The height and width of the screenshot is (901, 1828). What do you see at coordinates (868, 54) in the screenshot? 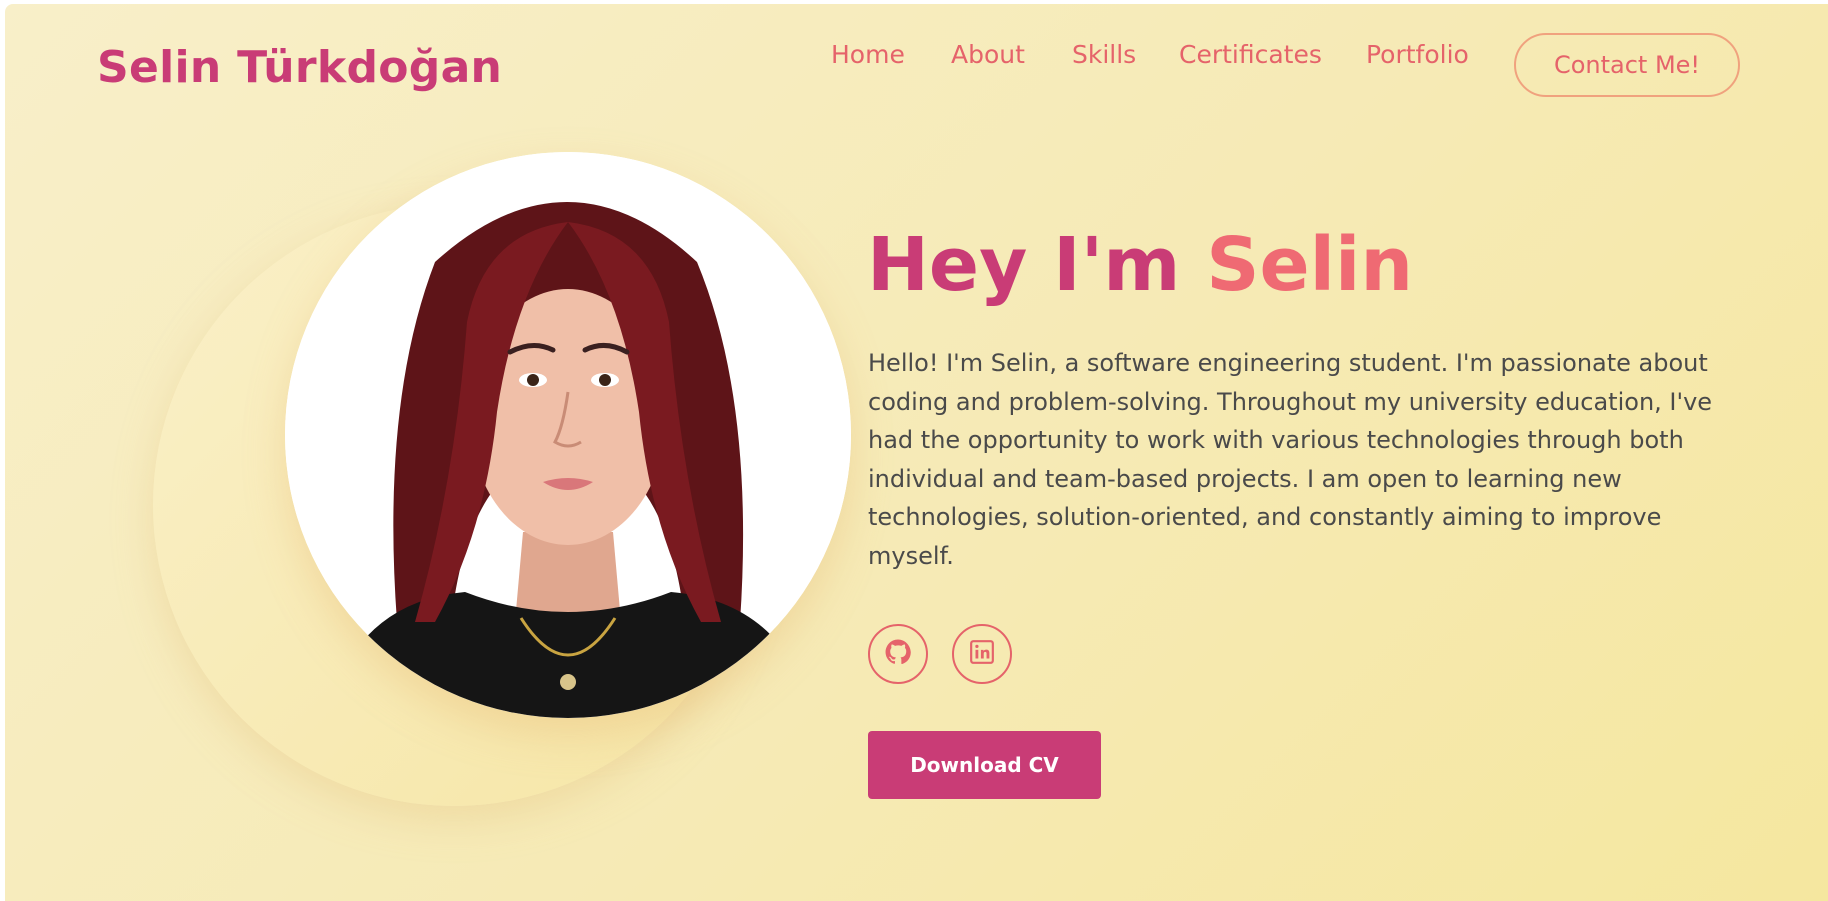
I see `nav-home: Home` at bounding box center [868, 54].